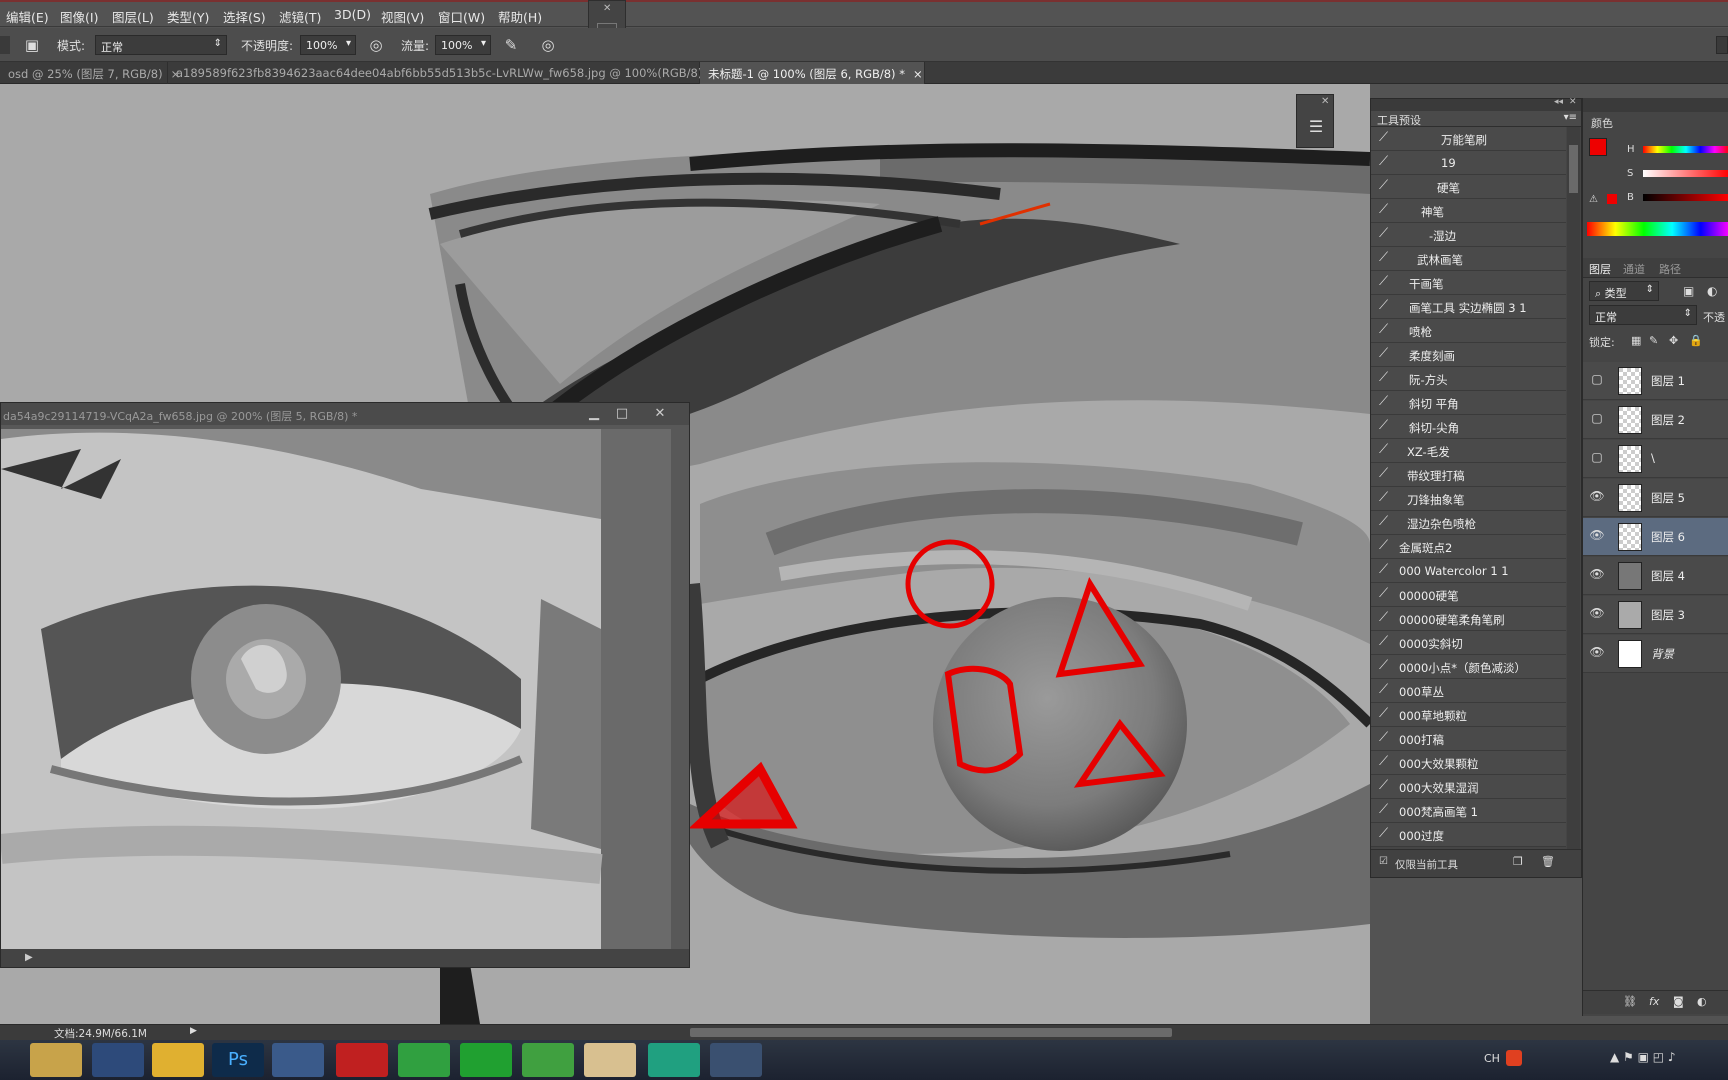 This screenshot has width=1728, height=1080. What do you see at coordinates (238, 1060) in the screenshot?
I see `photoshop-icon: Ps` at bounding box center [238, 1060].